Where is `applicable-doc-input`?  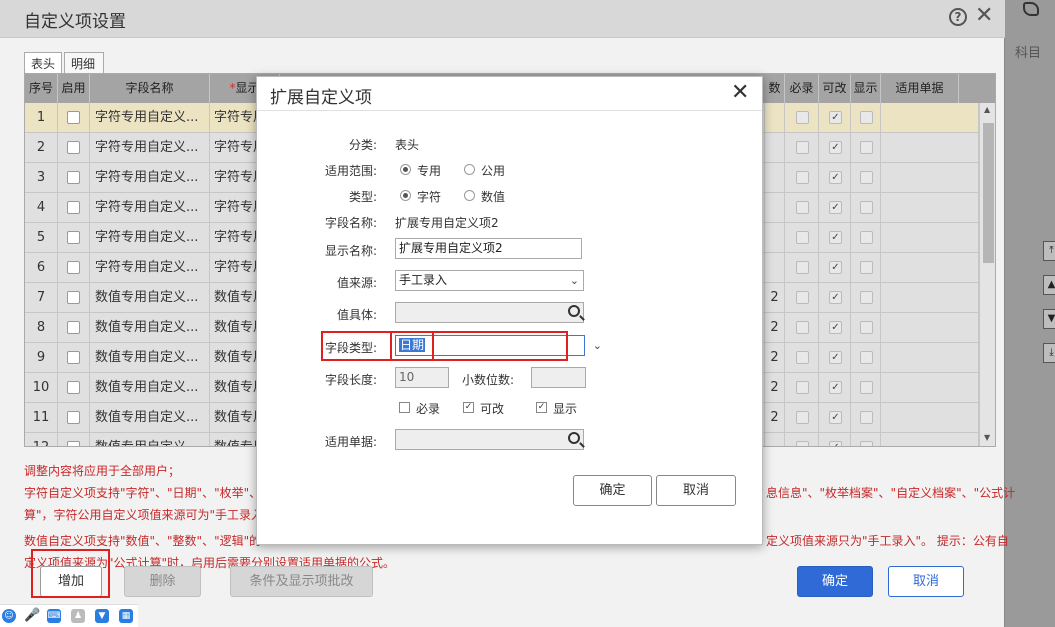
applicable-doc-input is located at coordinates (489, 439).